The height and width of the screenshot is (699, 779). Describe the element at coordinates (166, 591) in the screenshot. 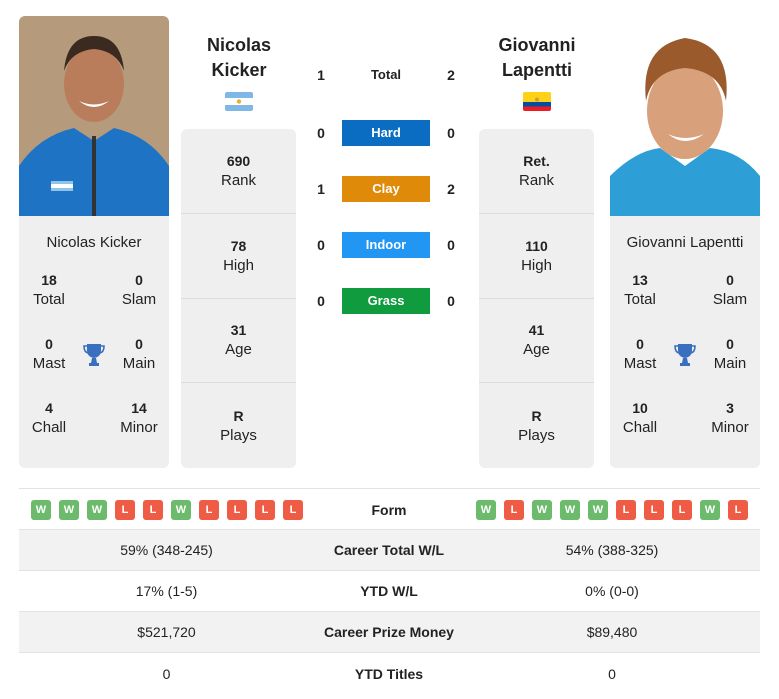

I see `comparison-left-value: 17% (1-5)` at that location.